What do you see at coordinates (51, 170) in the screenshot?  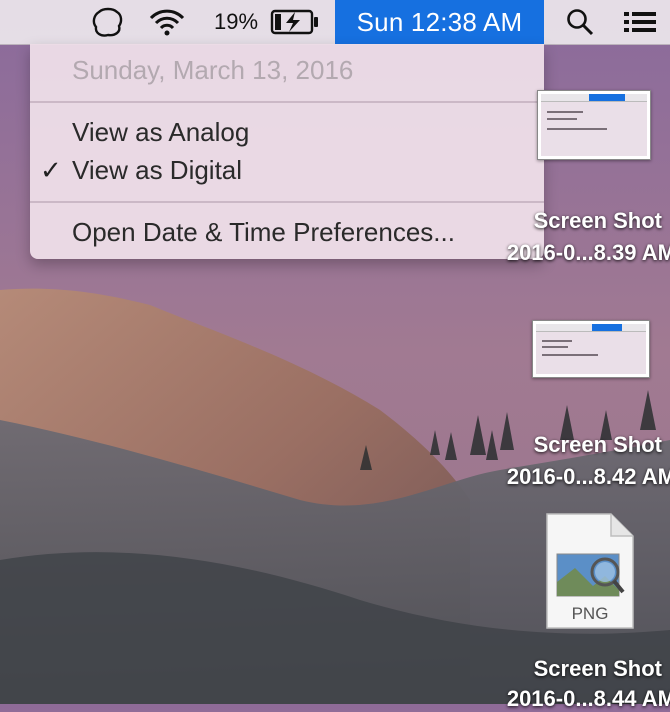 I see `checkmark-icon: ✓` at bounding box center [51, 170].